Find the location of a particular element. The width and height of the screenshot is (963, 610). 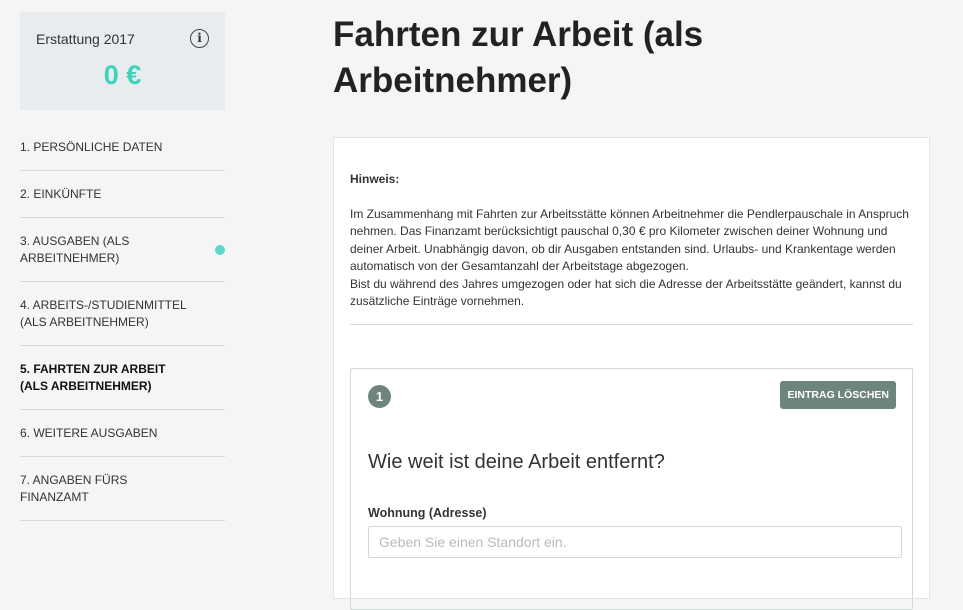

nav-item-tax-office: 7. ANGABEN FÜRS FINANZAMT is located at coordinates (122, 489).